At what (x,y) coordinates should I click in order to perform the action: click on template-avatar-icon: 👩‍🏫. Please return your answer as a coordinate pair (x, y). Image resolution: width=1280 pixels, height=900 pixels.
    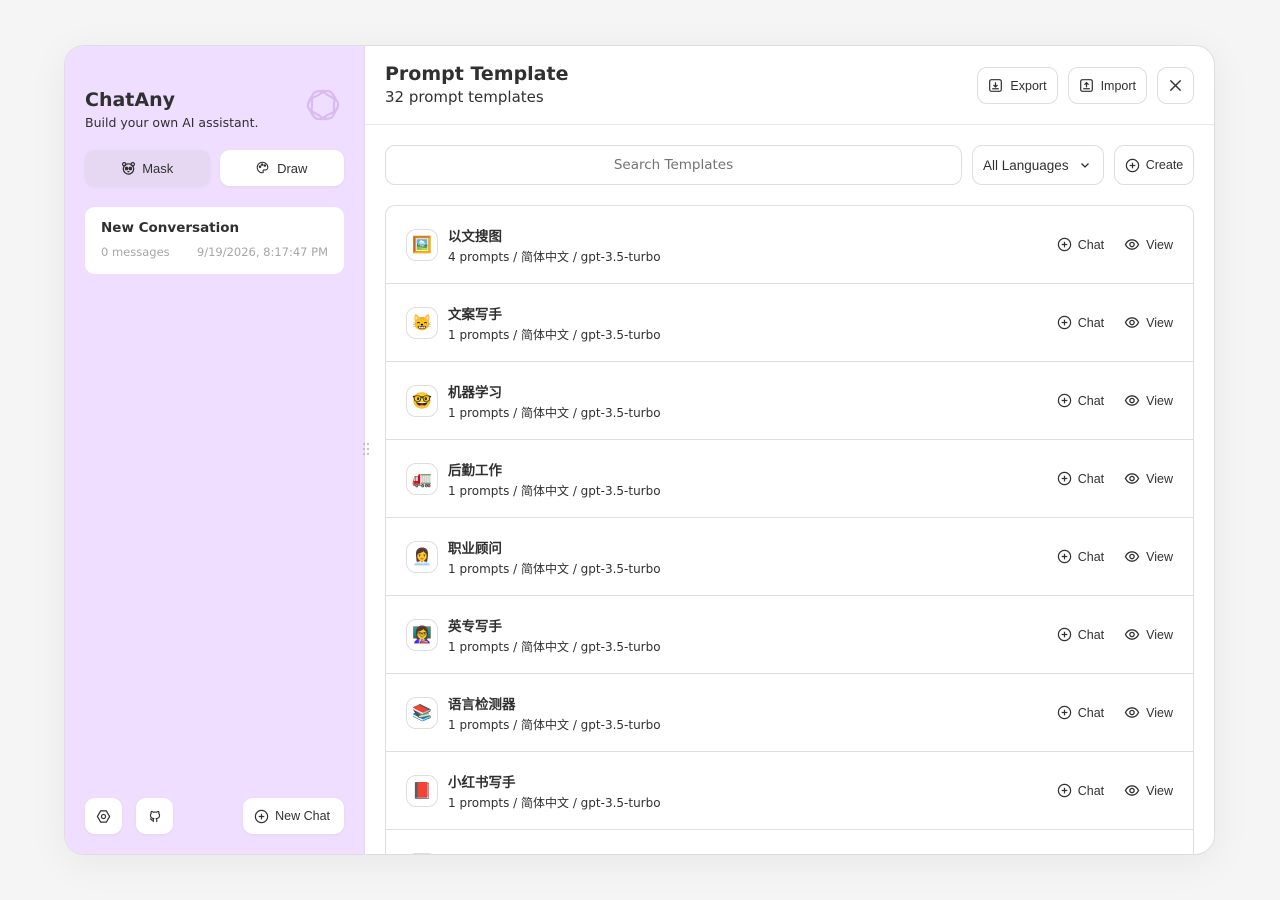
    Looking at the image, I should click on (422, 634).